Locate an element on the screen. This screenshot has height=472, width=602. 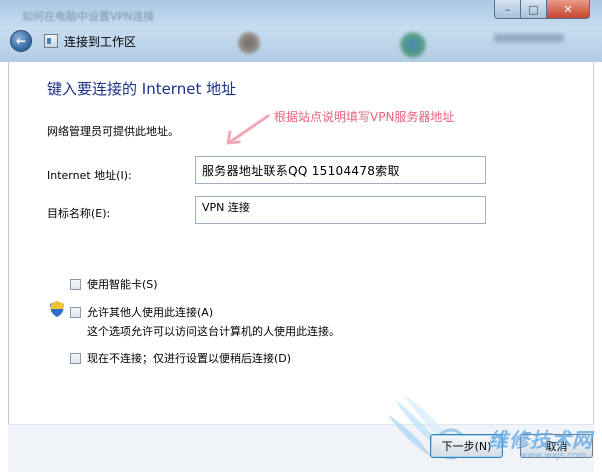
annotation-text: 根据站点说明填写VPN服务器地址 is located at coordinates (364, 117).